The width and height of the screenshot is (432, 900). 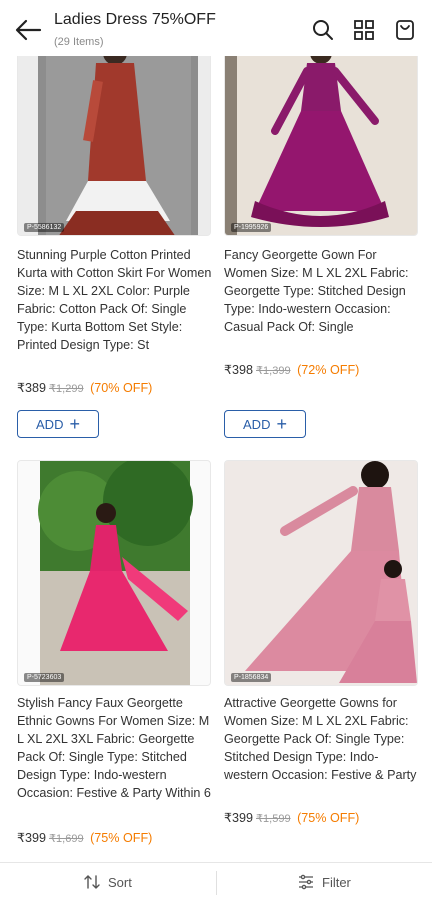 What do you see at coordinates (66, 389) in the screenshot?
I see `mrp: ₹1,299` at bounding box center [66, 389].